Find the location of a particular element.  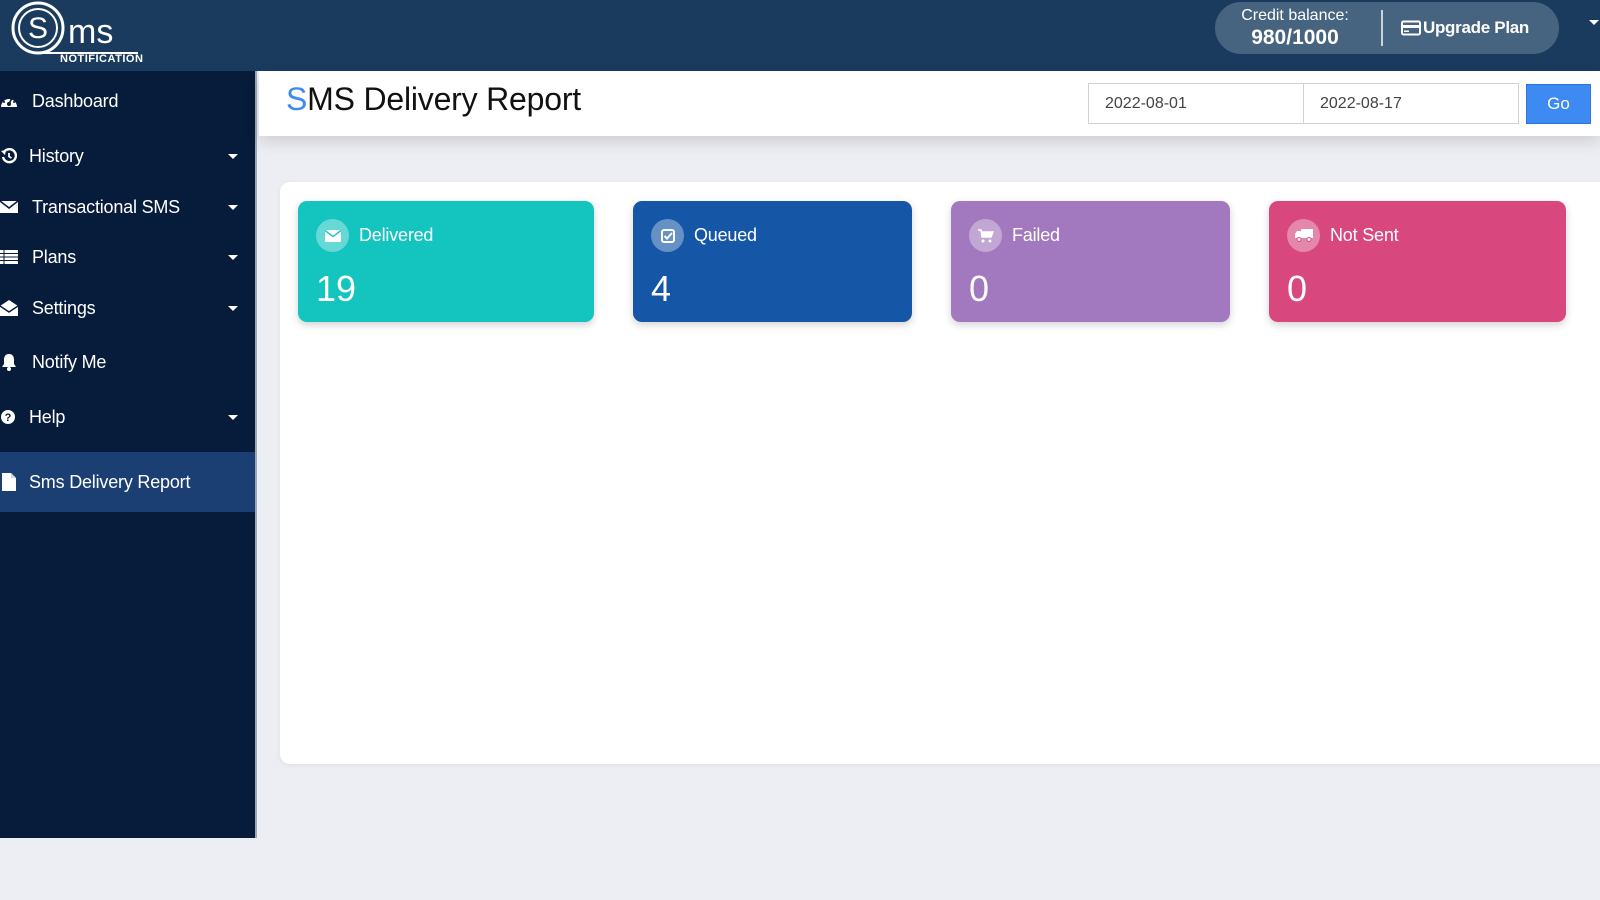

user-menu-caret-icon is located at coordinates (1594, 22).